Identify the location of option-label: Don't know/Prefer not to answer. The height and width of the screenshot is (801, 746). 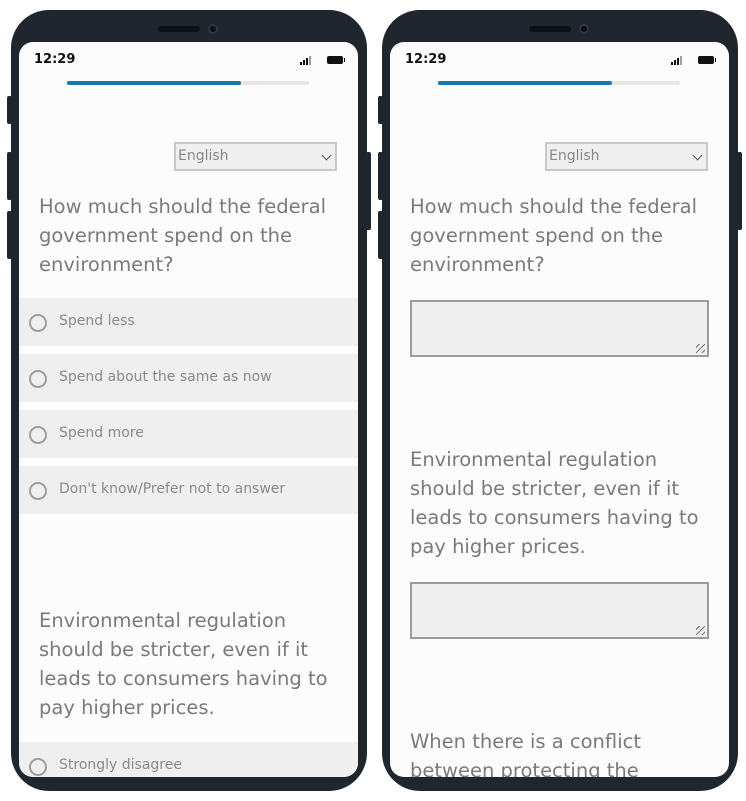
(172, 489).